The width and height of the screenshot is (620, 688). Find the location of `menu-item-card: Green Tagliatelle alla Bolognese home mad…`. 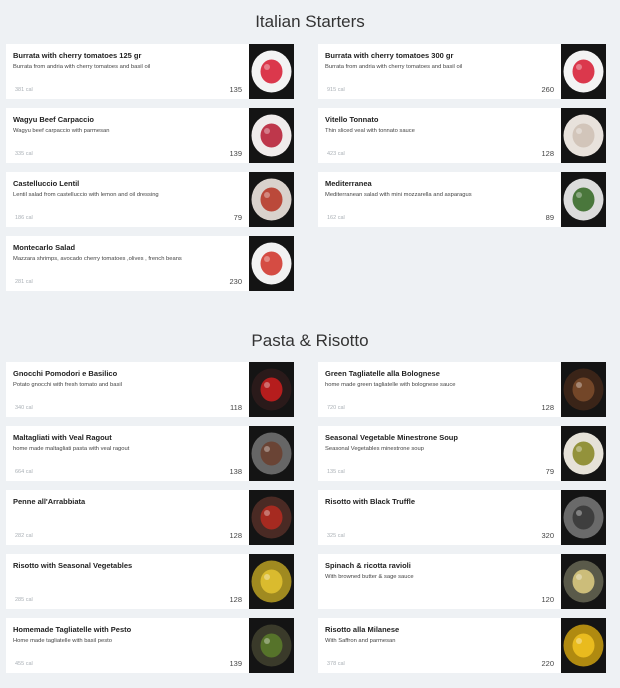

menu-item-card: Green Tagliatelle alla Bolognese home mad… is located at coordinates (462, 389).